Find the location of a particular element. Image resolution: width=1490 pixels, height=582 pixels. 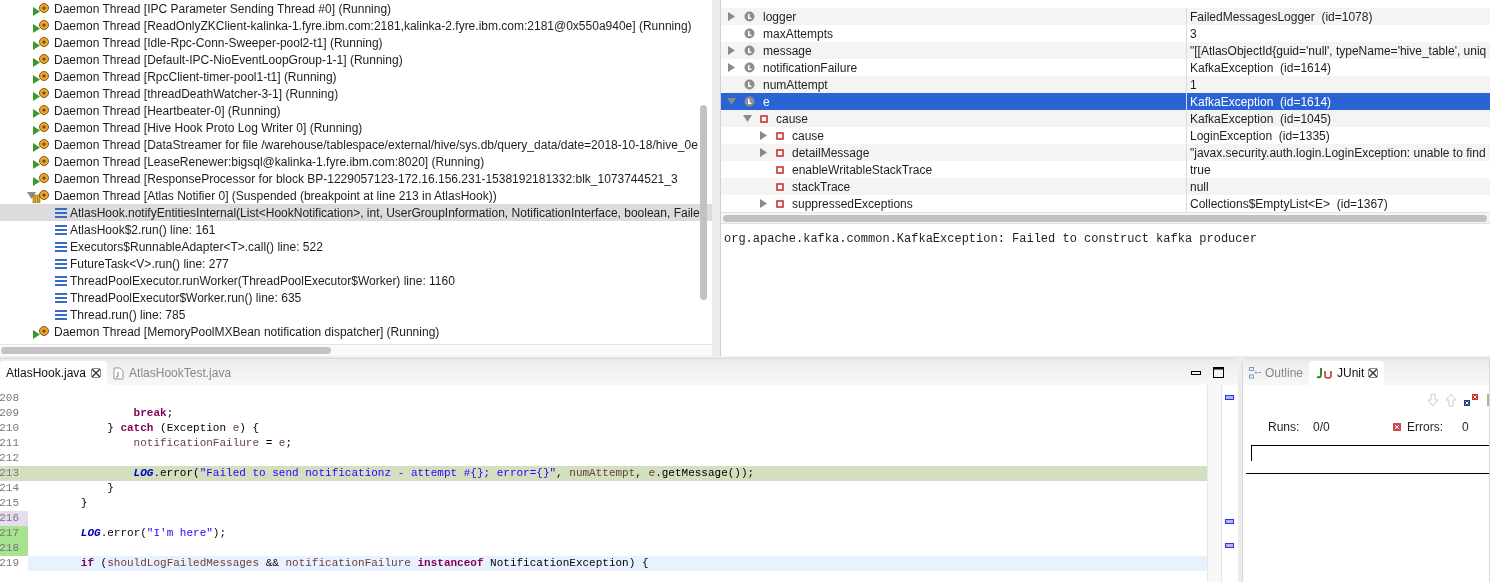

view-tab: JUnit is located at coordinates (1347, 373).